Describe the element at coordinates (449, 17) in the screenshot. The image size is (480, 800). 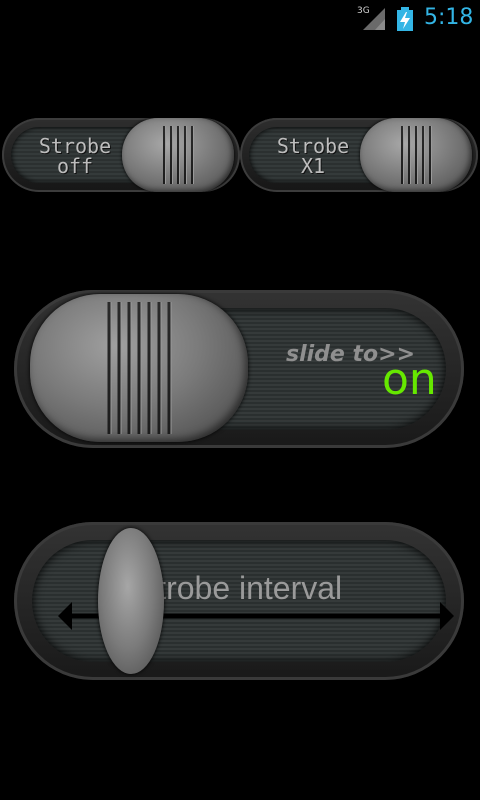
I see `clock: 5:18` at that location.